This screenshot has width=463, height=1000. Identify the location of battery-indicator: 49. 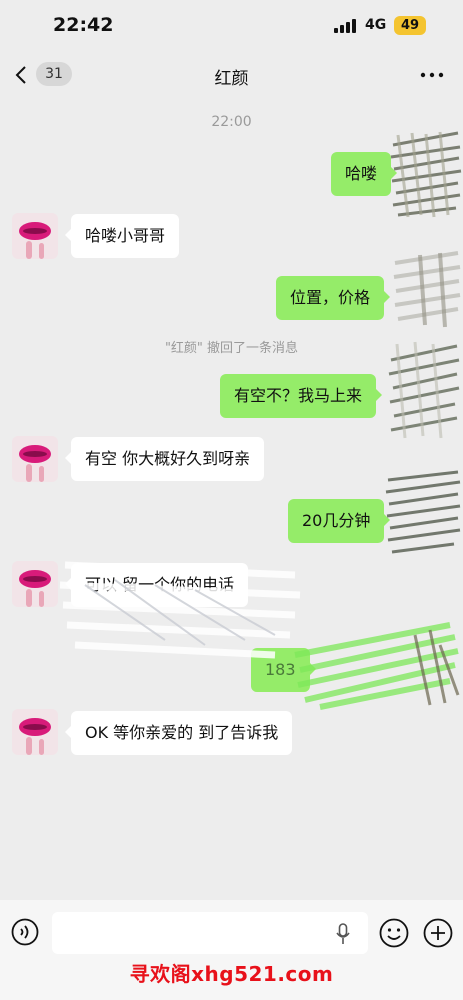
(410, 25).